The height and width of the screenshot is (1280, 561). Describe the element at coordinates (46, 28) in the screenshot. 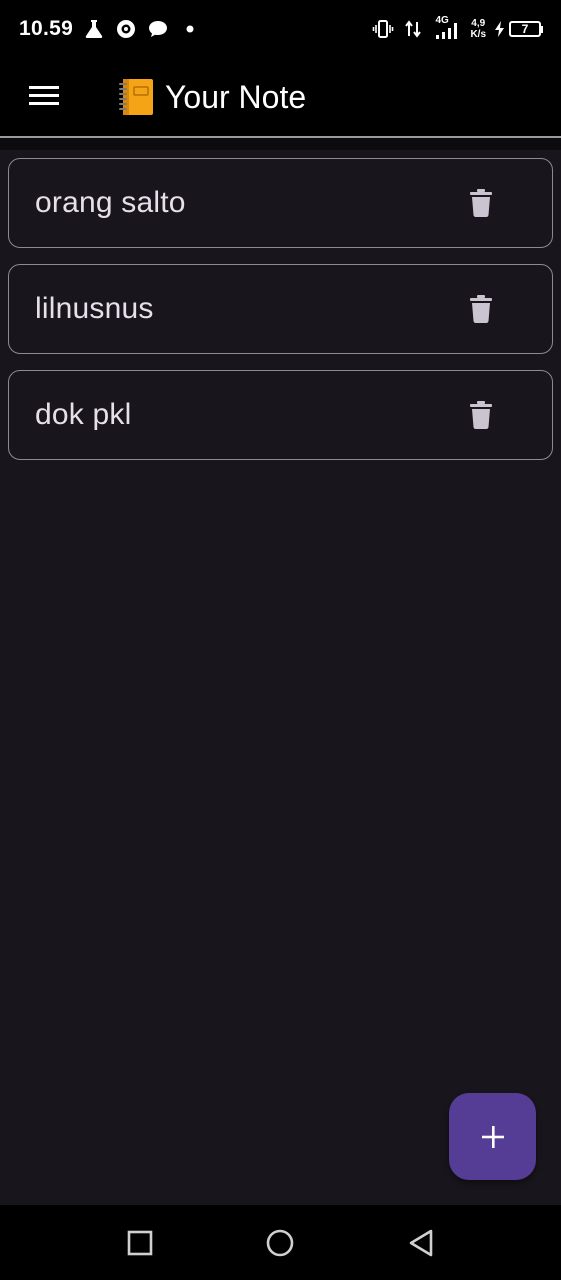

I see `status-time: 10.59` at that location.